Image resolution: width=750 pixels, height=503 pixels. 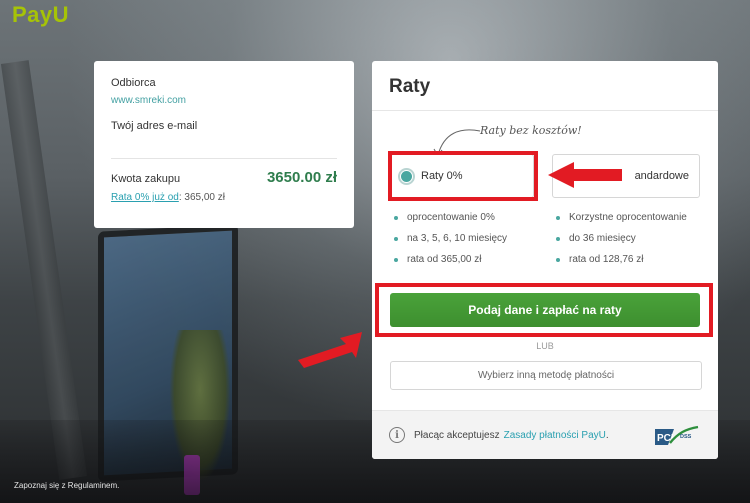 I want to click on recipient-label: Odbiorca, so click(x=133, y=83).